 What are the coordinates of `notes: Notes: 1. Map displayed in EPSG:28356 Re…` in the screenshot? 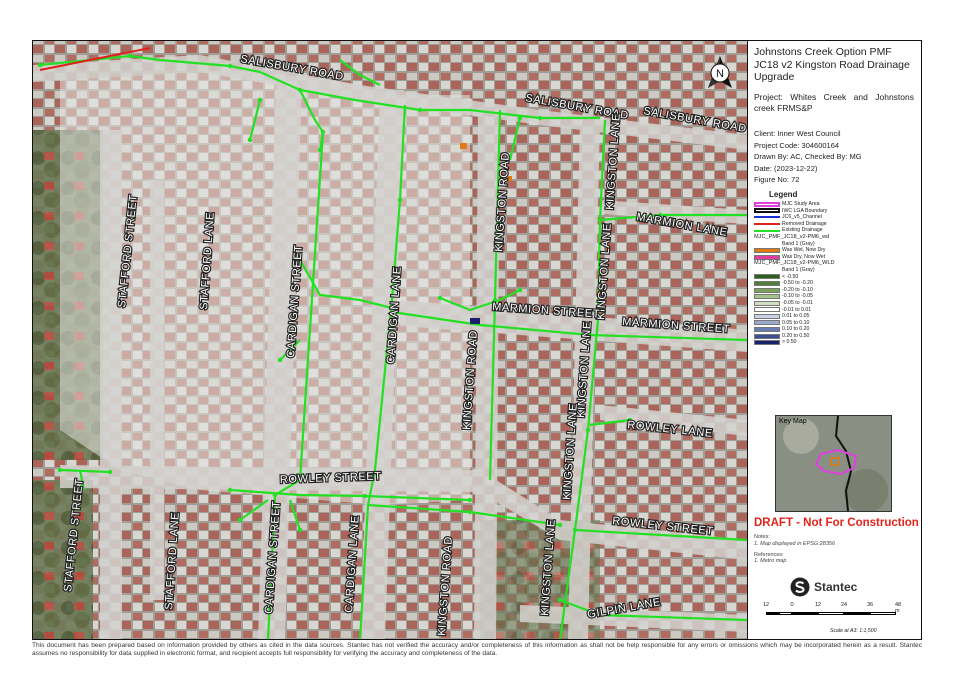 It's located at (794, 549).